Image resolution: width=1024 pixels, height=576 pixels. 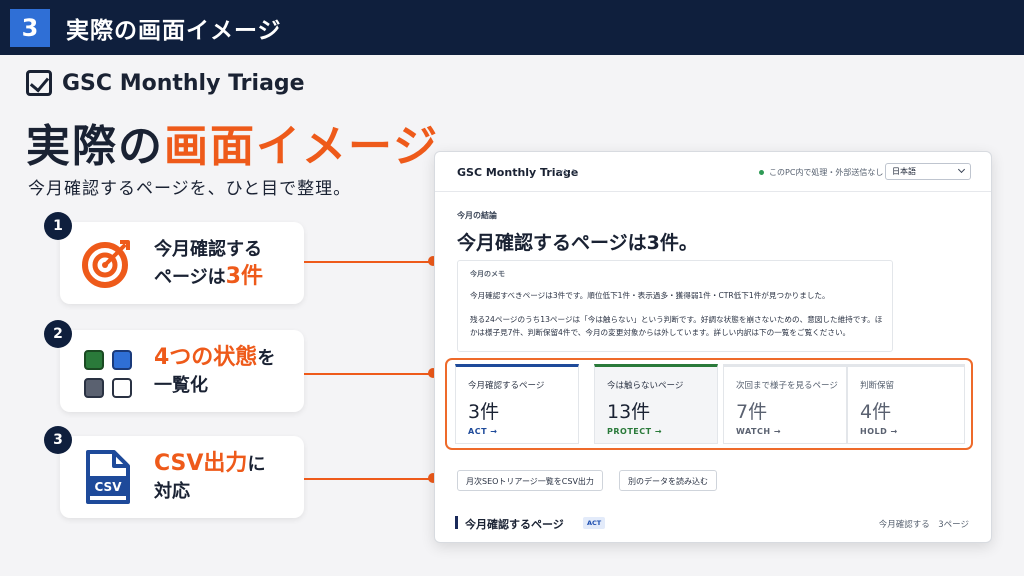 I want to click on load-data-button: 別のデータを読み込む, so click(x=668, y=480).